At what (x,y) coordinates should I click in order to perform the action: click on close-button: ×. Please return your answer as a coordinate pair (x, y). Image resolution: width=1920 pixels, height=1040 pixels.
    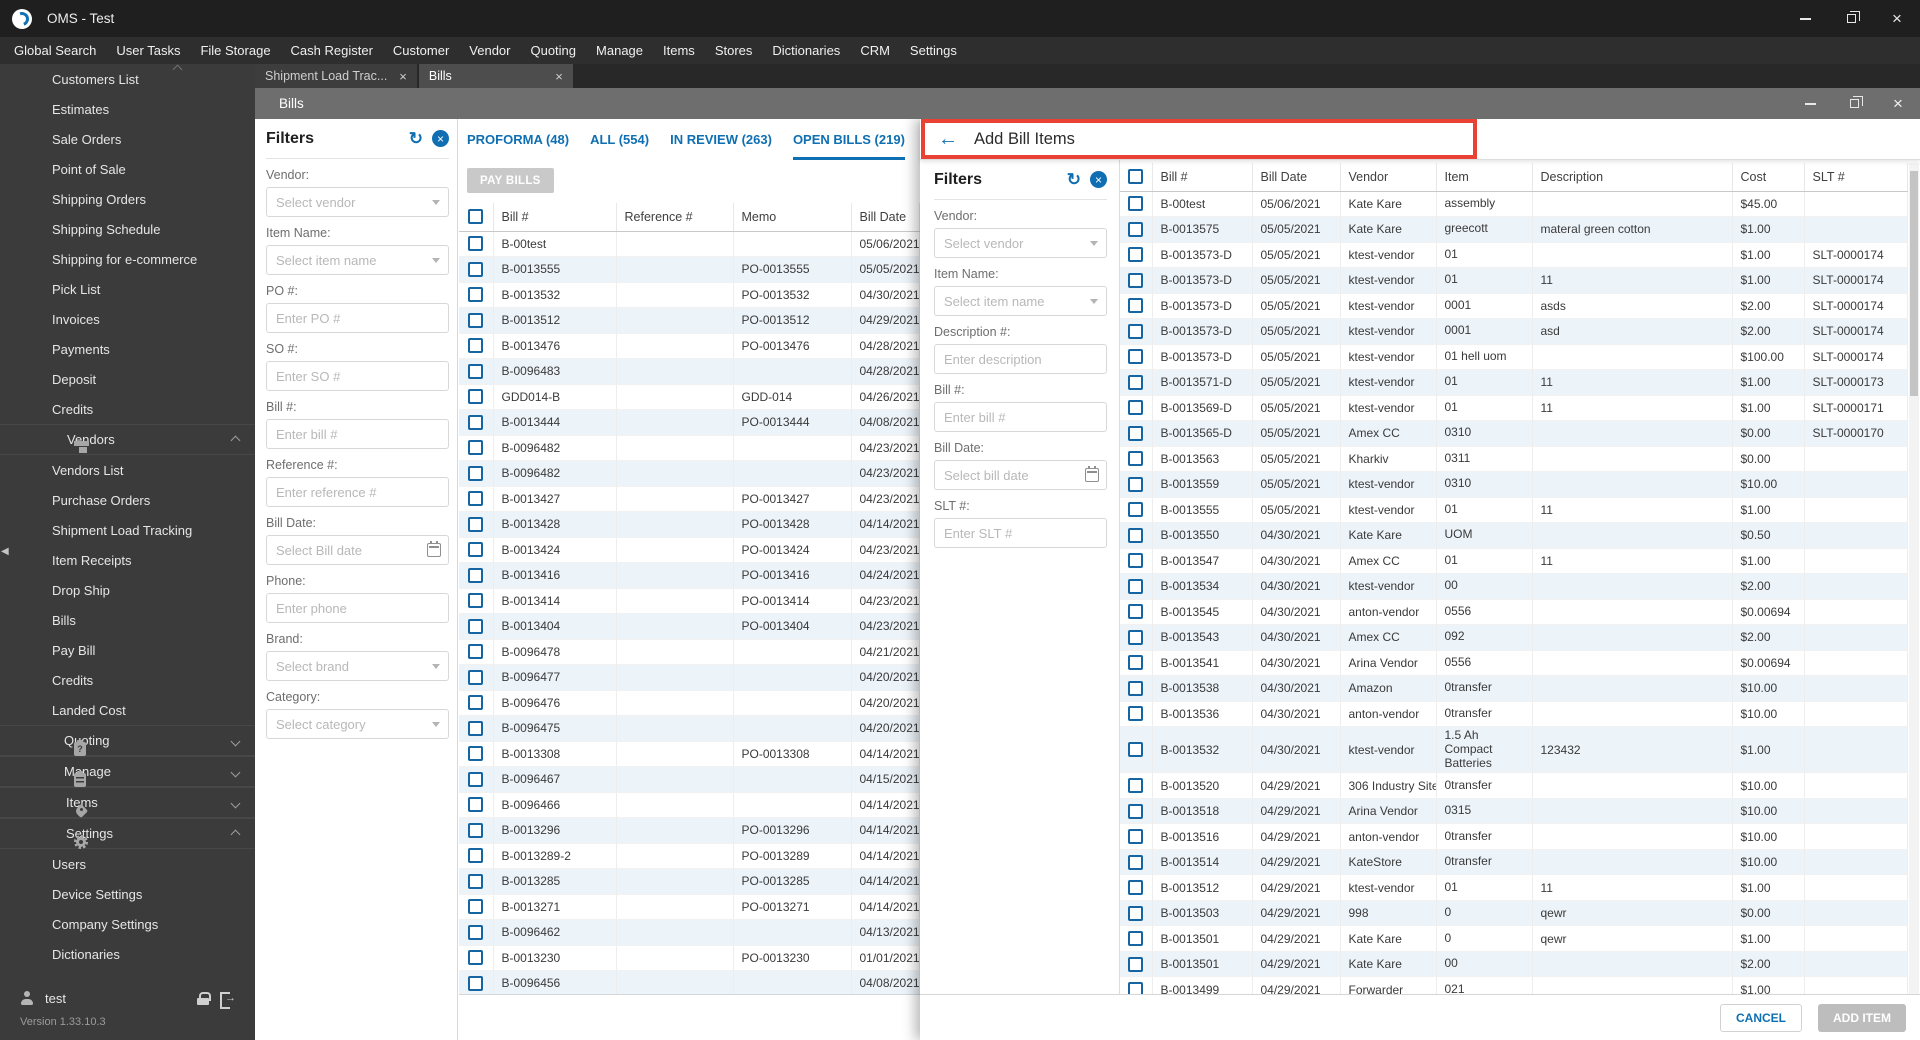
    Looking at the image, I should click on (1897, 18).